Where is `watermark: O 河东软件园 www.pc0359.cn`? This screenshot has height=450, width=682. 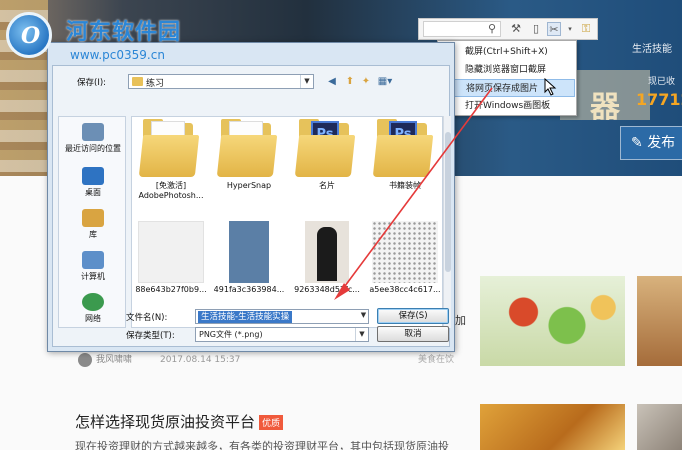
watermark: O 河东软件园 www.pc0359.cn is located at coordinates (105, 35).